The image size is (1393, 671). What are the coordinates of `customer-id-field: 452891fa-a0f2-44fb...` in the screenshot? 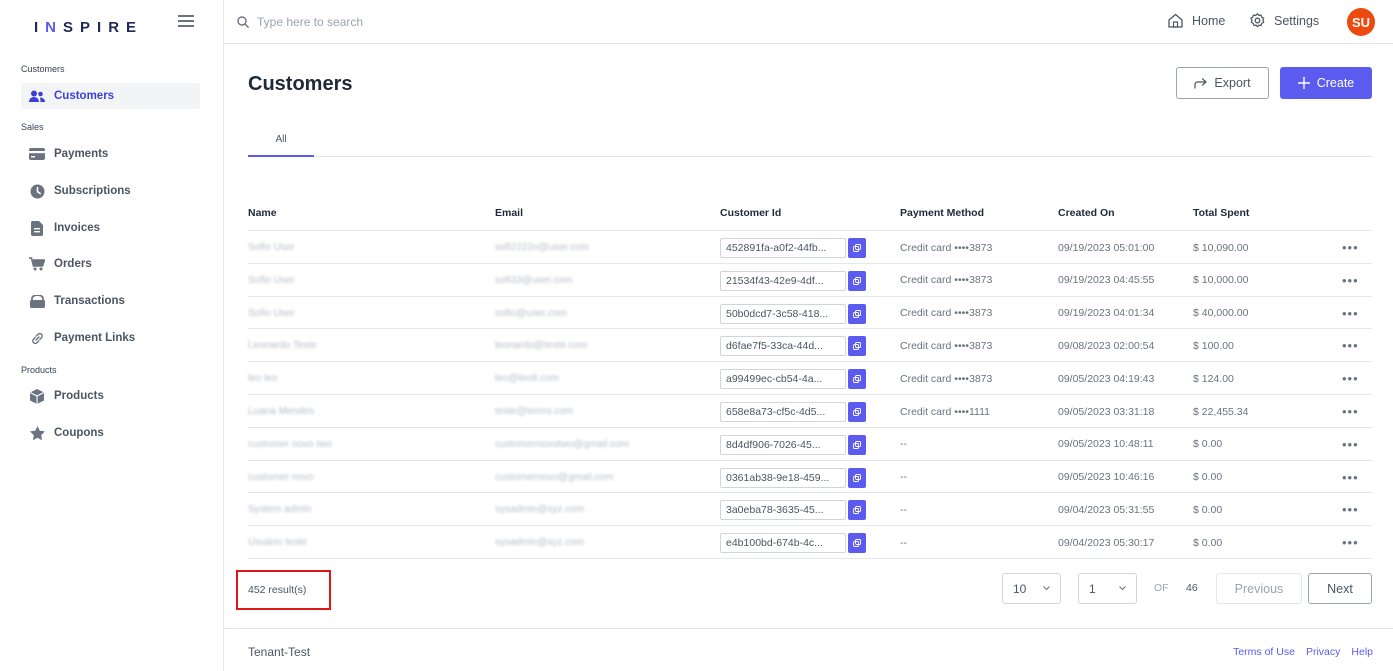 It's located at (783, 248).